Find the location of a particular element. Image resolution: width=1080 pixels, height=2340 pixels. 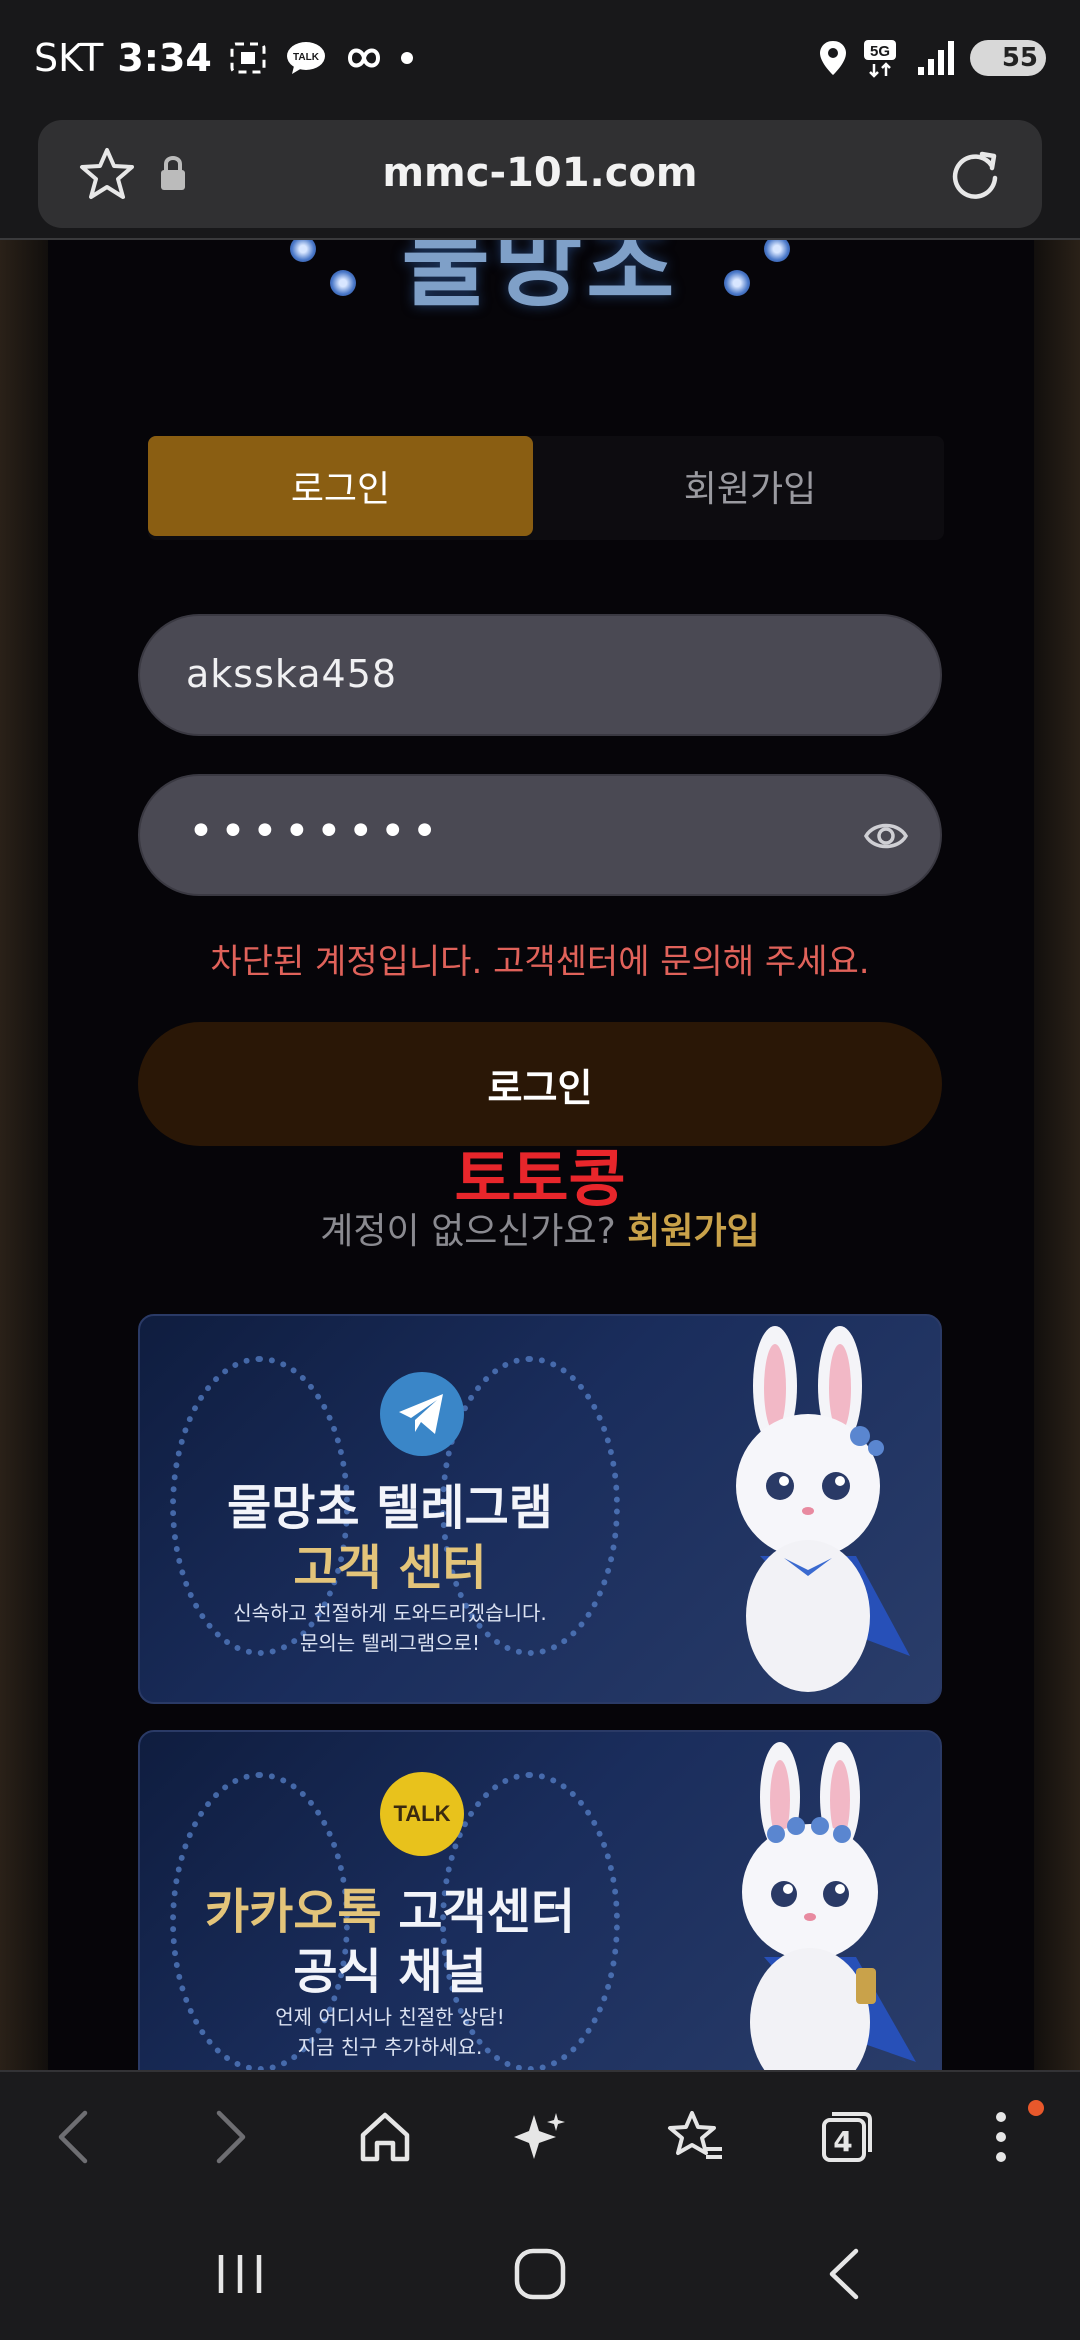

ai-assist-button is located at coordinates (540, 2137).